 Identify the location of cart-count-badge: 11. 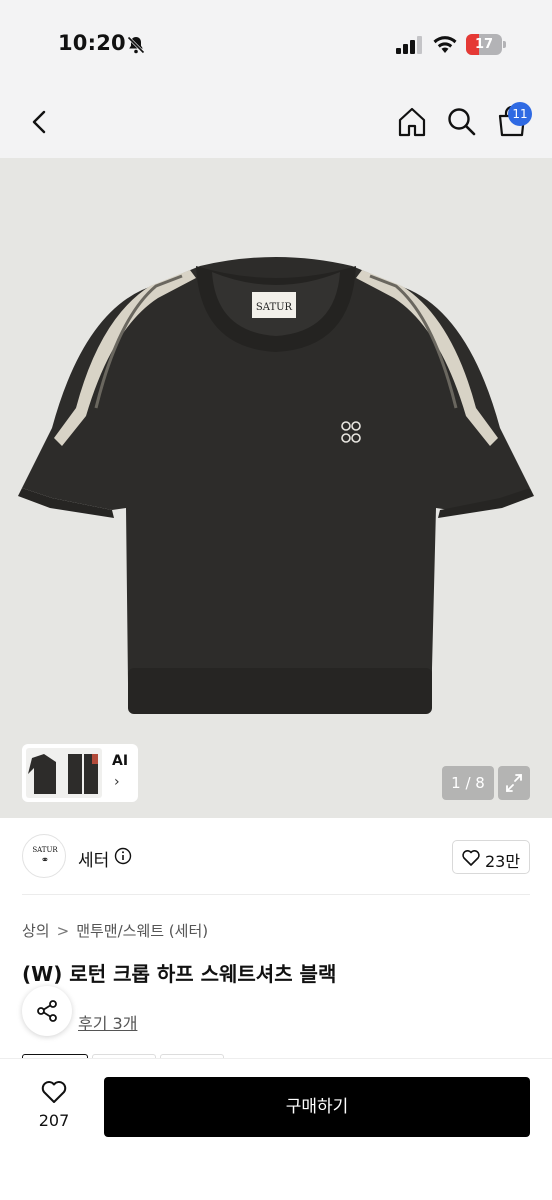
(520, 114).